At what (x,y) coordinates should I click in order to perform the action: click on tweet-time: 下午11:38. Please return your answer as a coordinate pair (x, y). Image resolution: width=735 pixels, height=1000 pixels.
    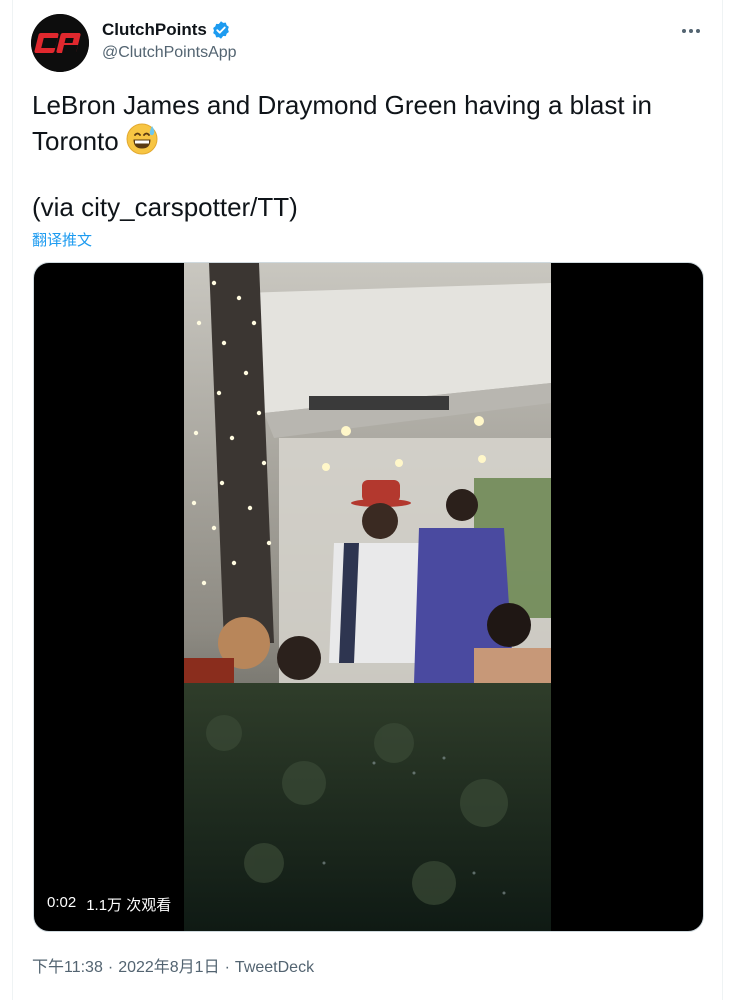
    Looking at the image, I should click on (67, 967).